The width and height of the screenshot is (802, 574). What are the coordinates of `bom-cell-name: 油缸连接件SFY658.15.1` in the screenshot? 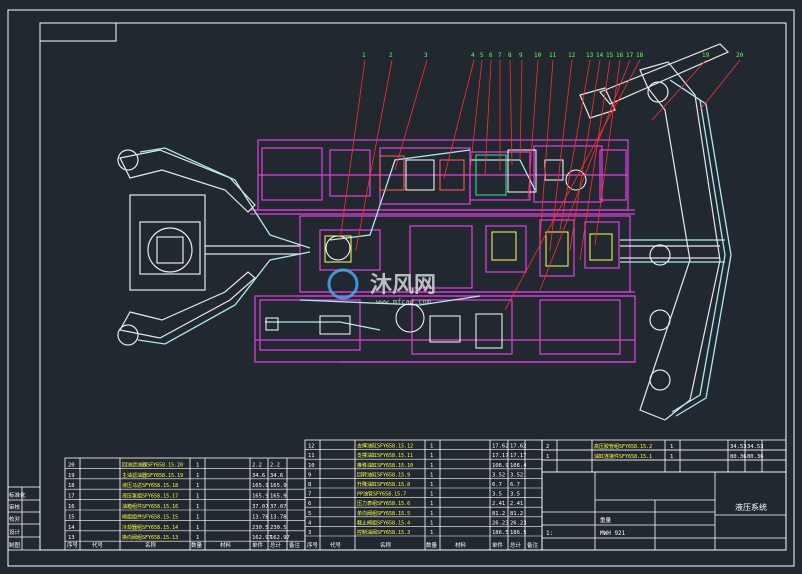 It's located at (623, 456).